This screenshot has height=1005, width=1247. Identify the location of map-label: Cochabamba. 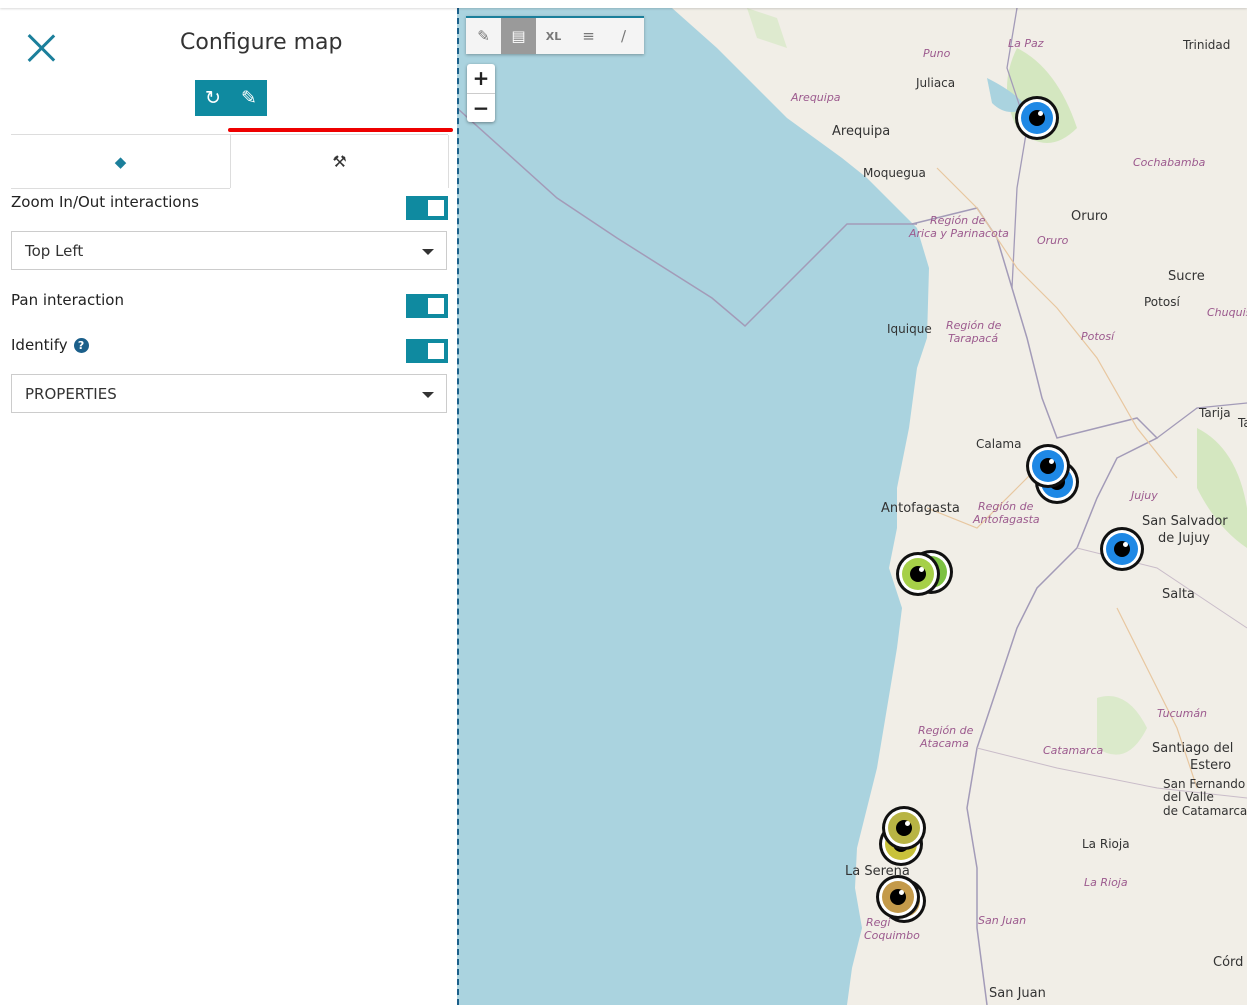
(1169, 162).